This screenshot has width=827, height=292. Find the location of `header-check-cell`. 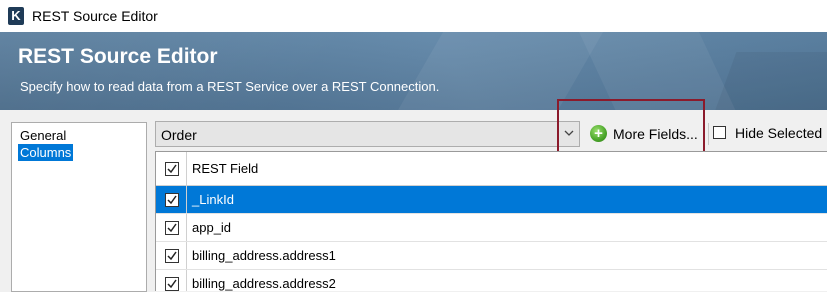

header-check-cell is located at coordinates (171, 168).